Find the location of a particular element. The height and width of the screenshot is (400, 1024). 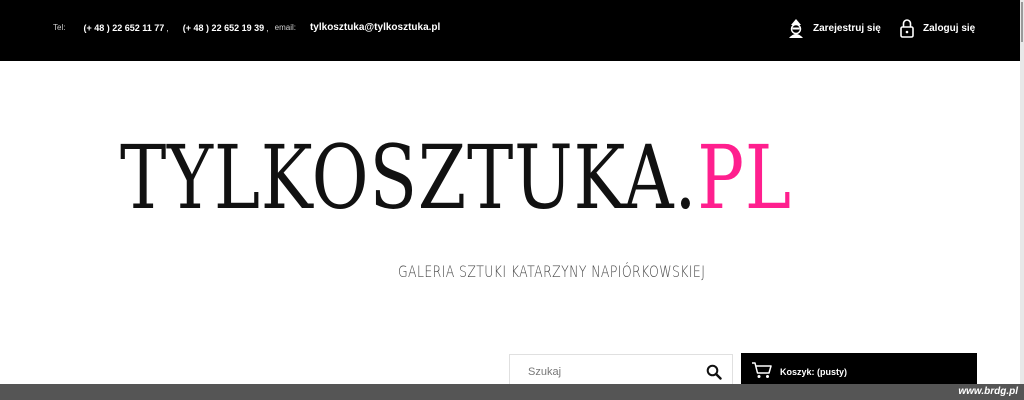

site-logo: TYLKOSZTUKA.PL is located at coordinates (456, 178).